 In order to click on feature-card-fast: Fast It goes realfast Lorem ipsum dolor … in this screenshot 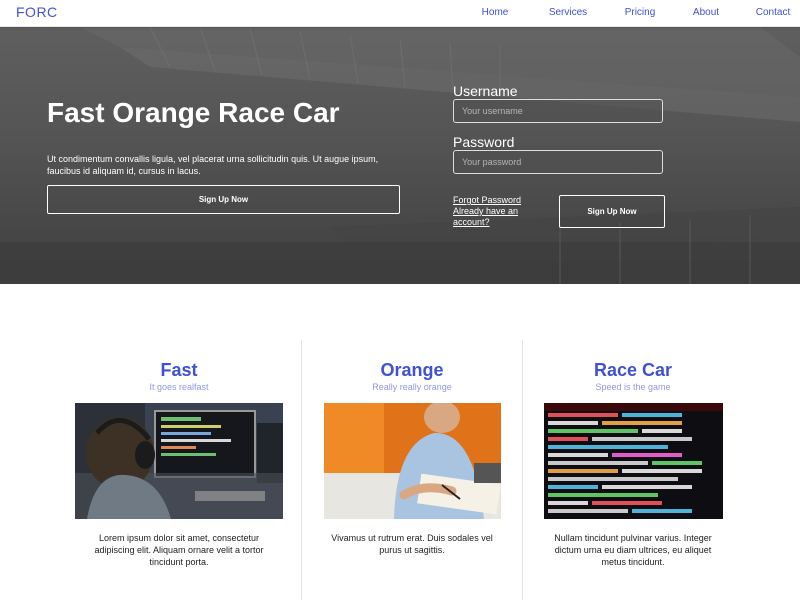, I will do `click(179, 470)`.